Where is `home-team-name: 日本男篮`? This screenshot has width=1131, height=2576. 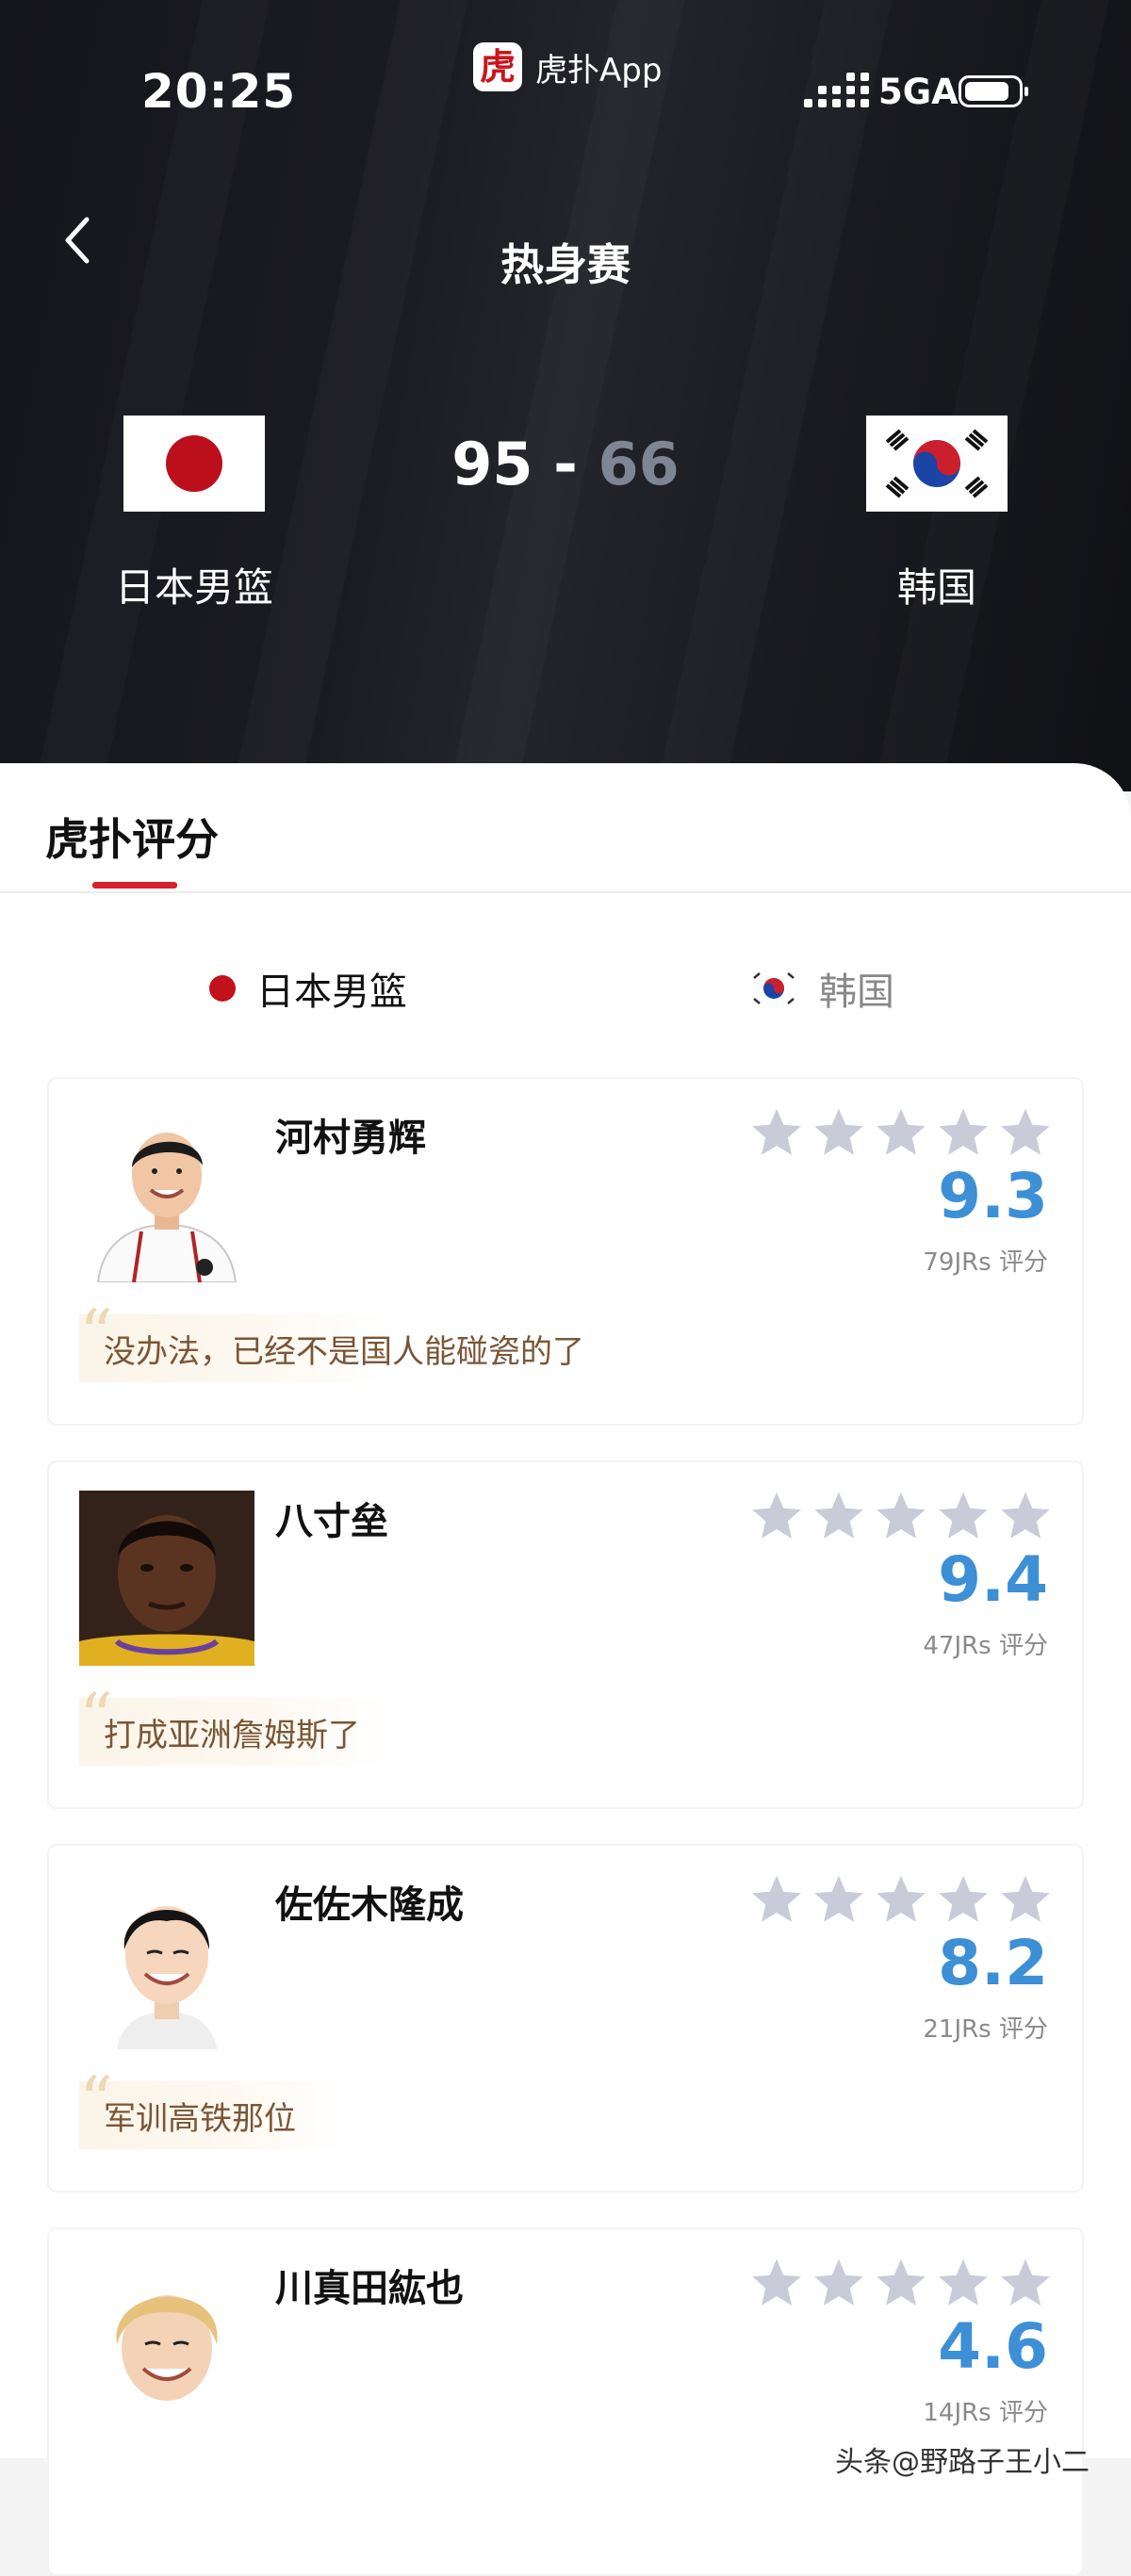 home-team-name: 日本男篮 is located at coordinates (193, 587).